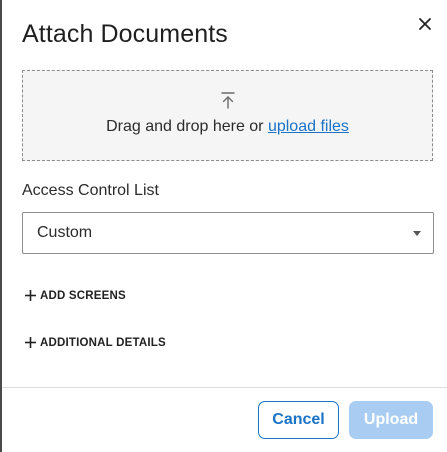 This screenshot has height=452, width=447. Describe the element at coordinates (228, 100) in the screenshot. I see `upload-arrow-icon` at that location.